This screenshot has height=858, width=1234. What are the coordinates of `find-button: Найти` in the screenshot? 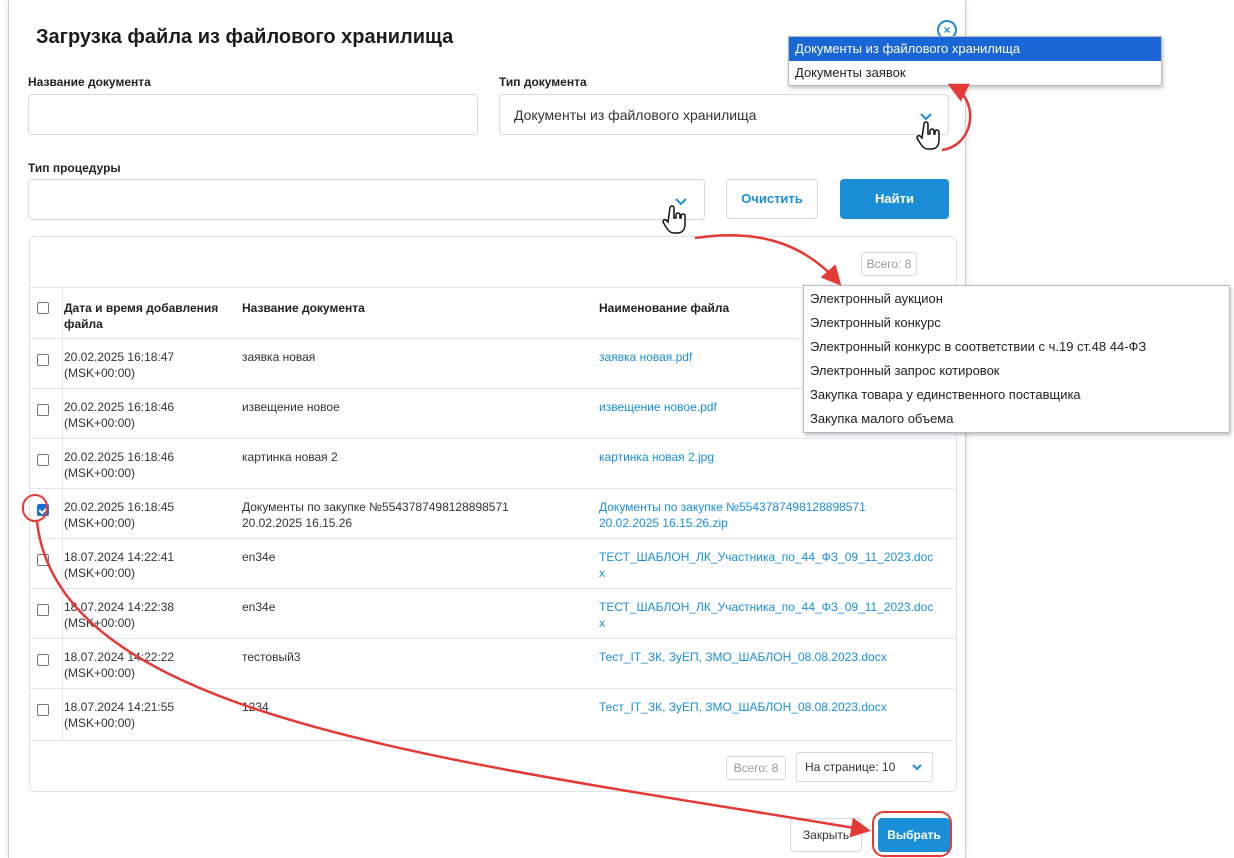 It's located at (894, 199).